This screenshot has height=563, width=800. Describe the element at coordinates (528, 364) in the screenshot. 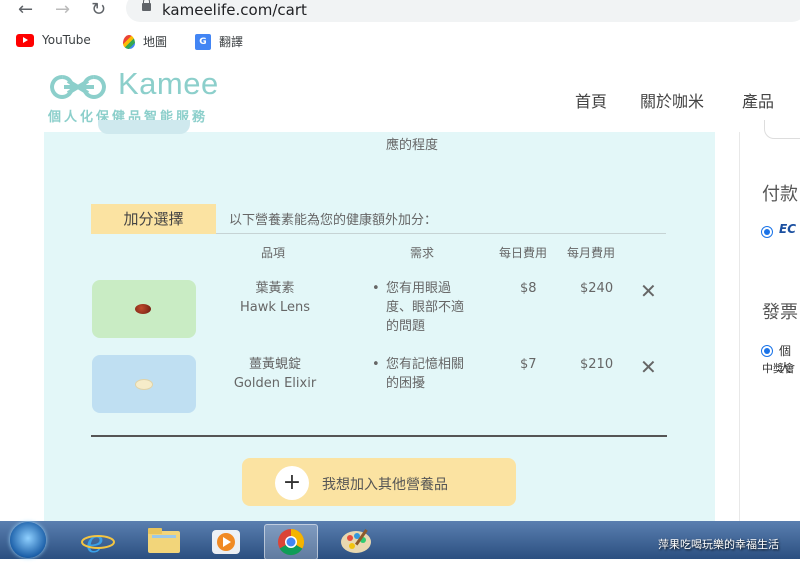

I see `daily-price: $7` at that location.